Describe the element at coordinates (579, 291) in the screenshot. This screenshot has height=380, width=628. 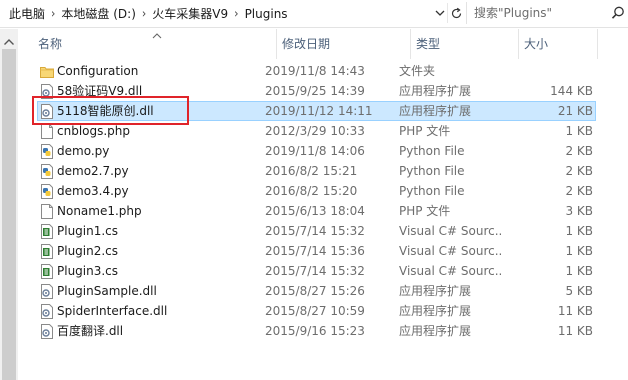
I see `file-size: 5 KB` at that location.